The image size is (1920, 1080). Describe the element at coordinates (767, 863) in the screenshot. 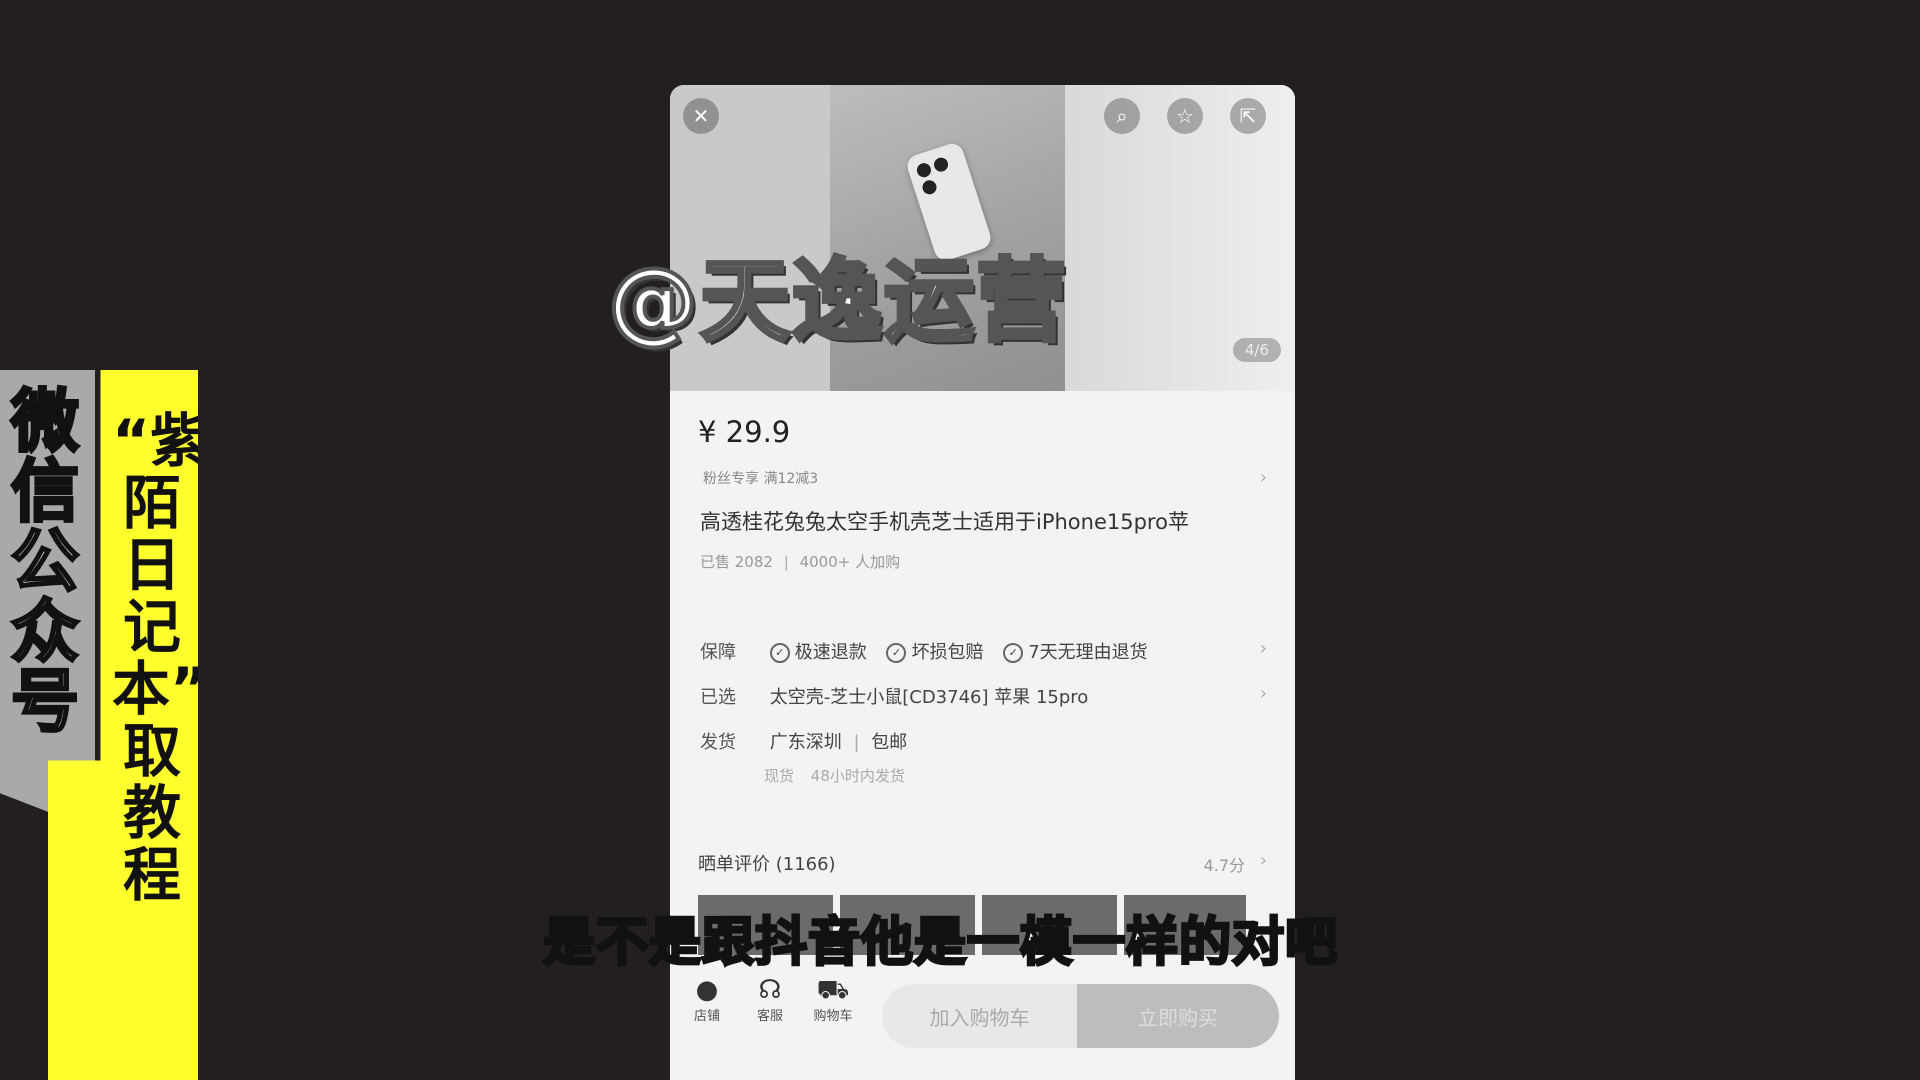

I see `reviews-title: 晒单评价 (1166)` at that location.